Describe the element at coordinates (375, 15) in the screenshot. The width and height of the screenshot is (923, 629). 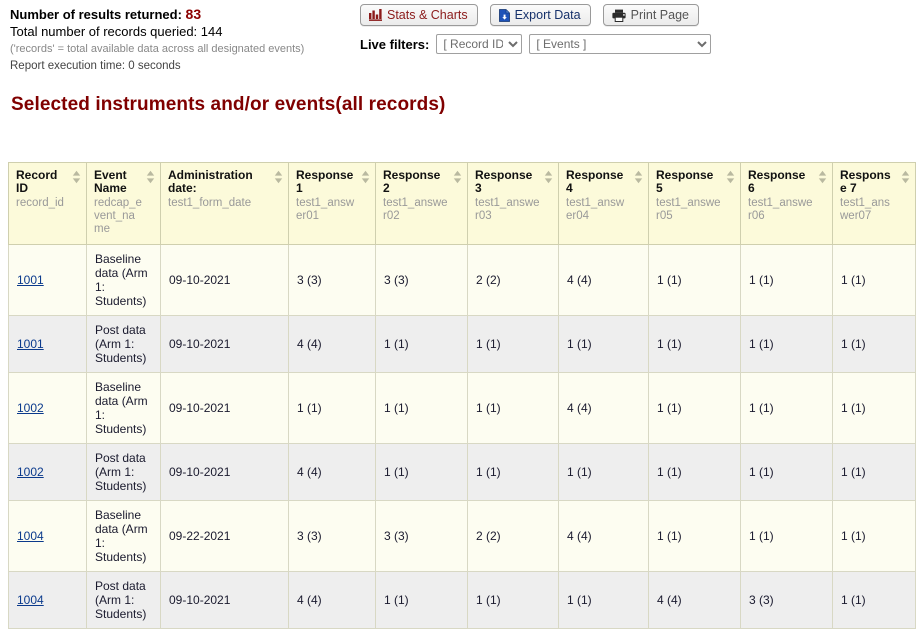
I see `bar-chart-icon` at that location.